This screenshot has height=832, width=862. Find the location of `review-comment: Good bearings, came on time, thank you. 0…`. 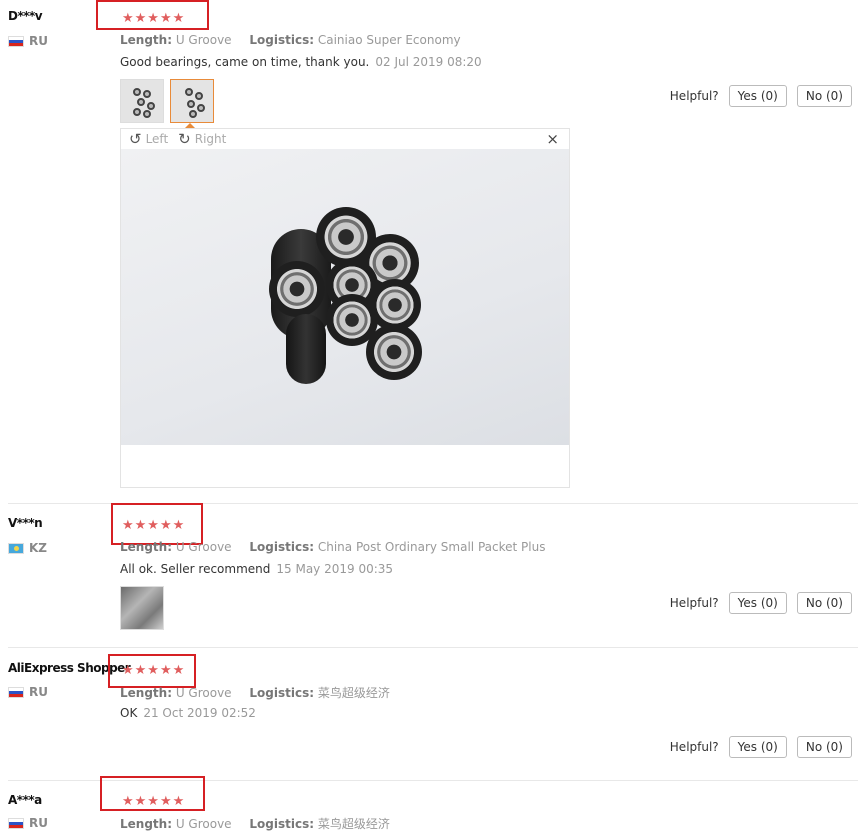

review-comment: Good bearings, came on time, thank you. 0… is located at coordinates (301, 62).